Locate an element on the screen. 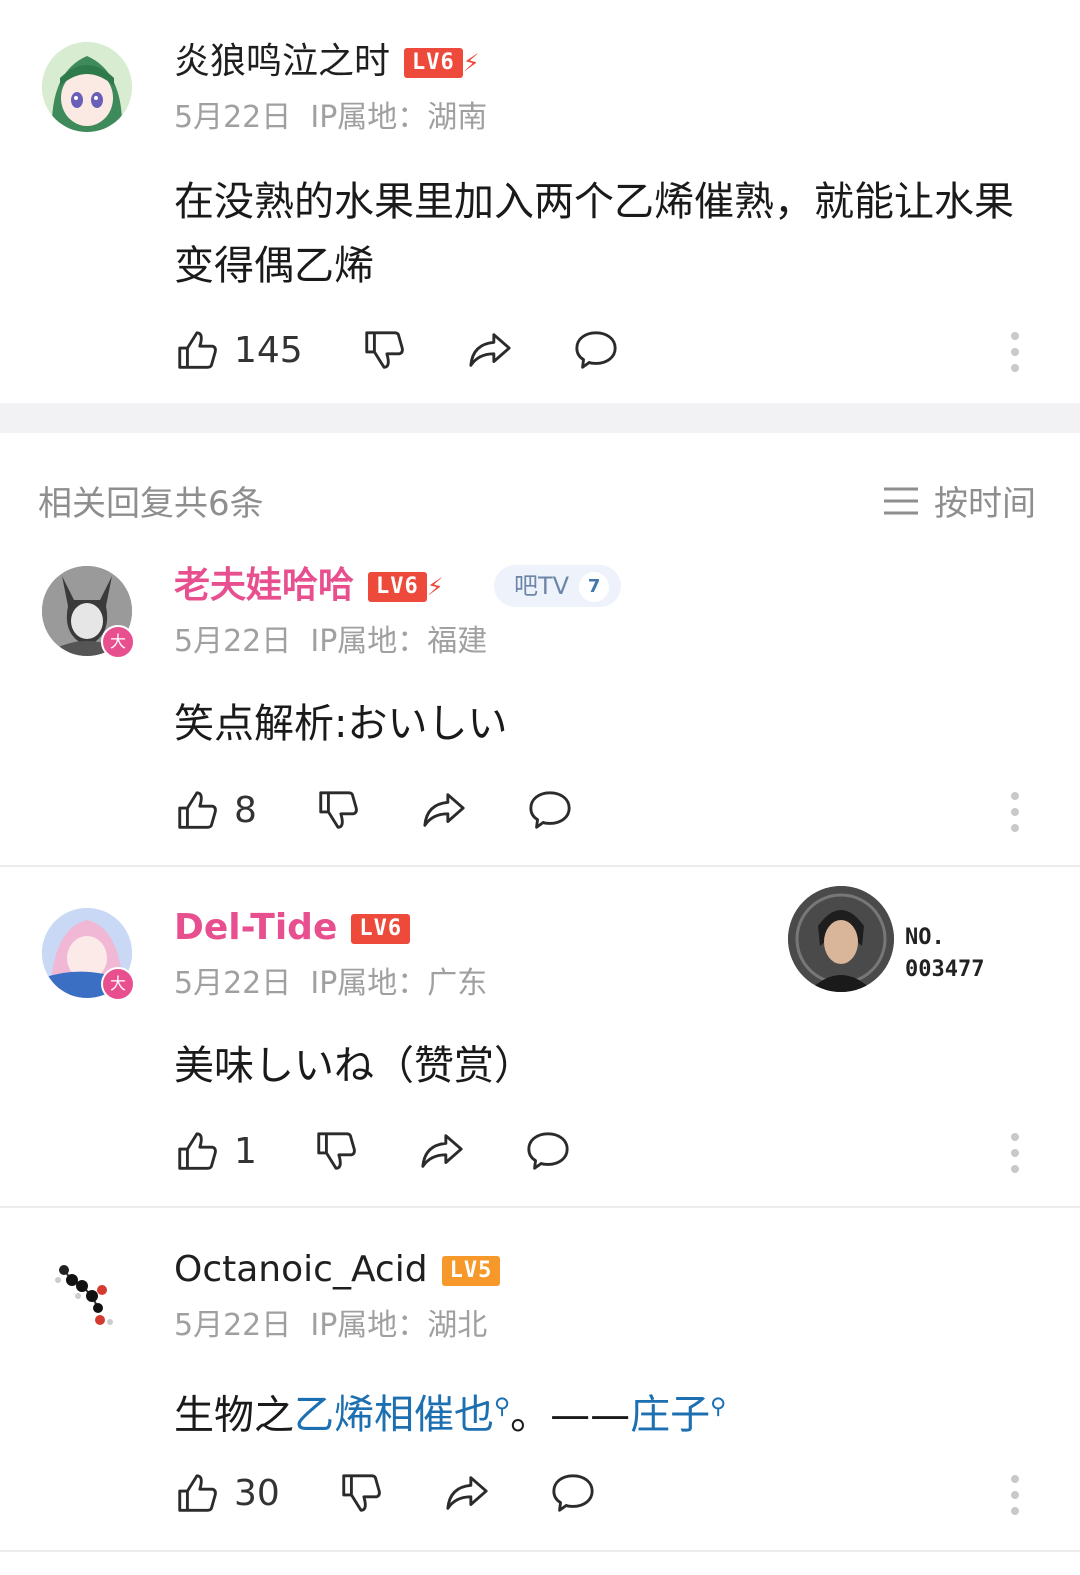 This screenshot has height=1575, width=1080. action-bar: 8 is located at coordinates (373, 810).